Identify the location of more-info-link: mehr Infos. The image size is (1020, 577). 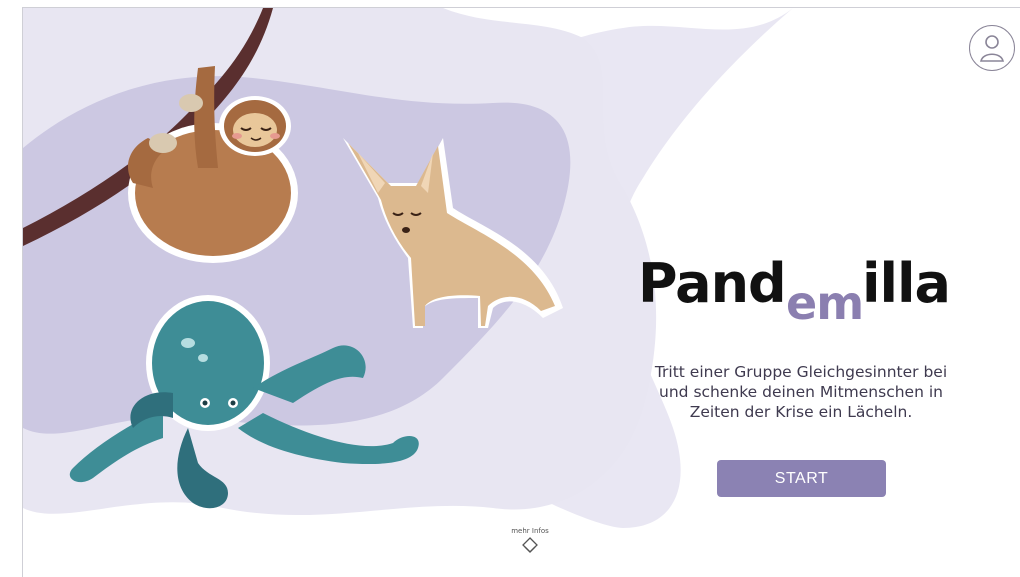
(530, 545).